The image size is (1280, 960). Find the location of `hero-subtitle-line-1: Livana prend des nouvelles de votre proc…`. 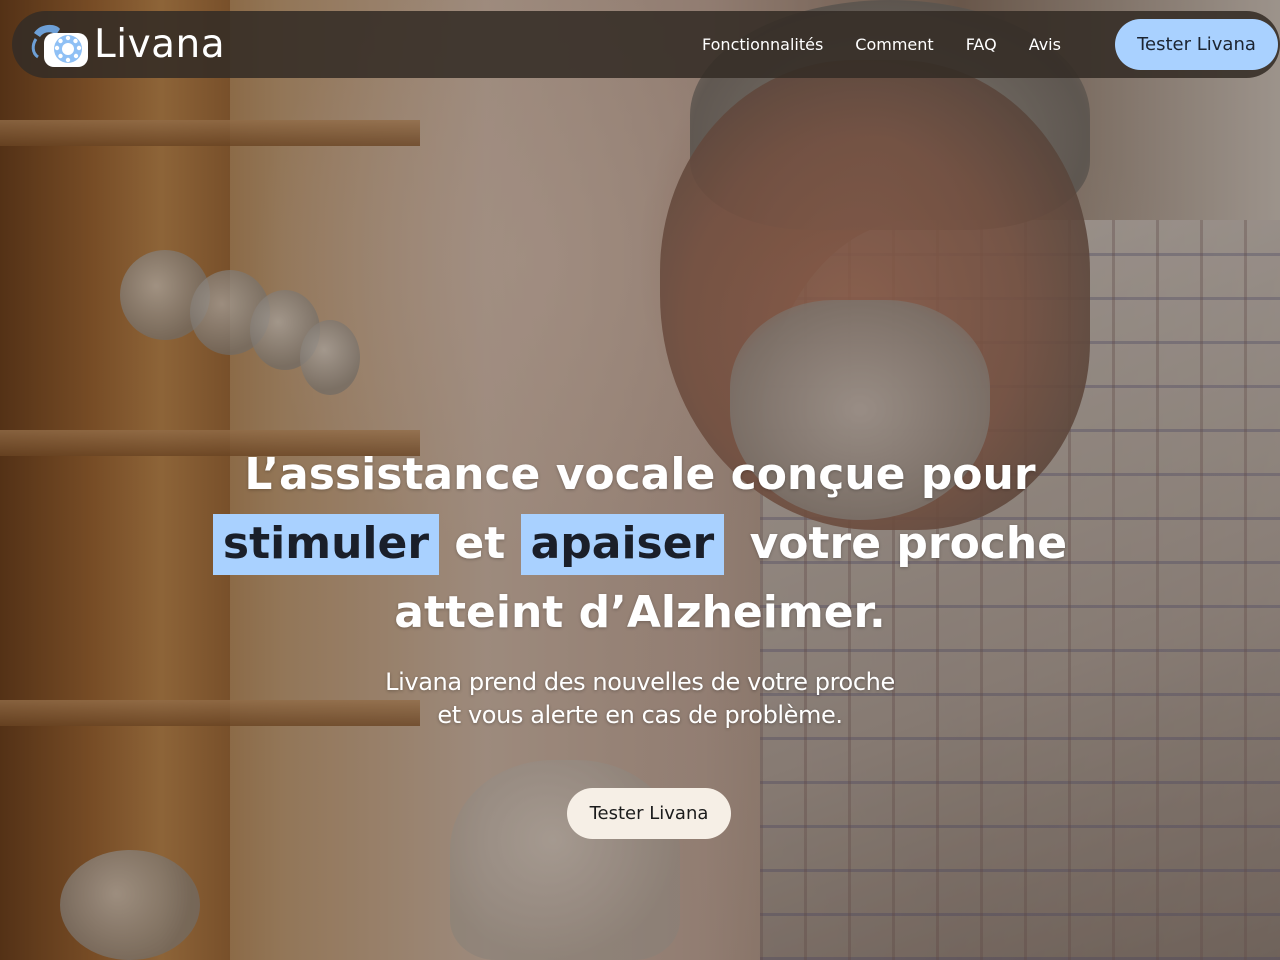

hero-subtitle-line-1: Livana prend des nouvelles de votre proc… is located at coordinates (640, 682).